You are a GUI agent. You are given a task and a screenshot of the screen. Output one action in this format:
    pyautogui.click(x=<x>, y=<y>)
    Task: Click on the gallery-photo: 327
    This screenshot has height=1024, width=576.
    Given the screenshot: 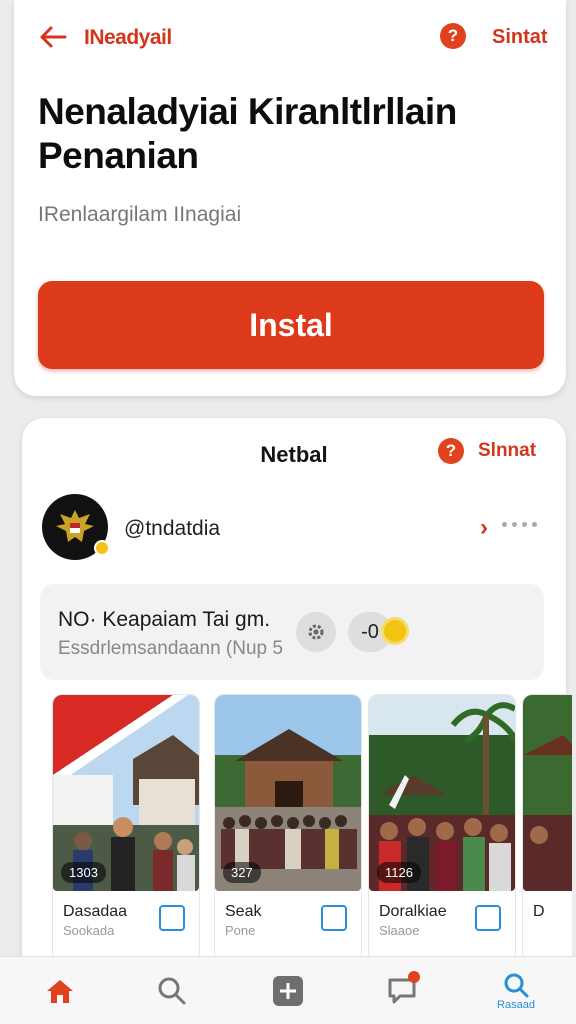 What is the action you would take?
    pyautogui.click(x=288, y=793)
    